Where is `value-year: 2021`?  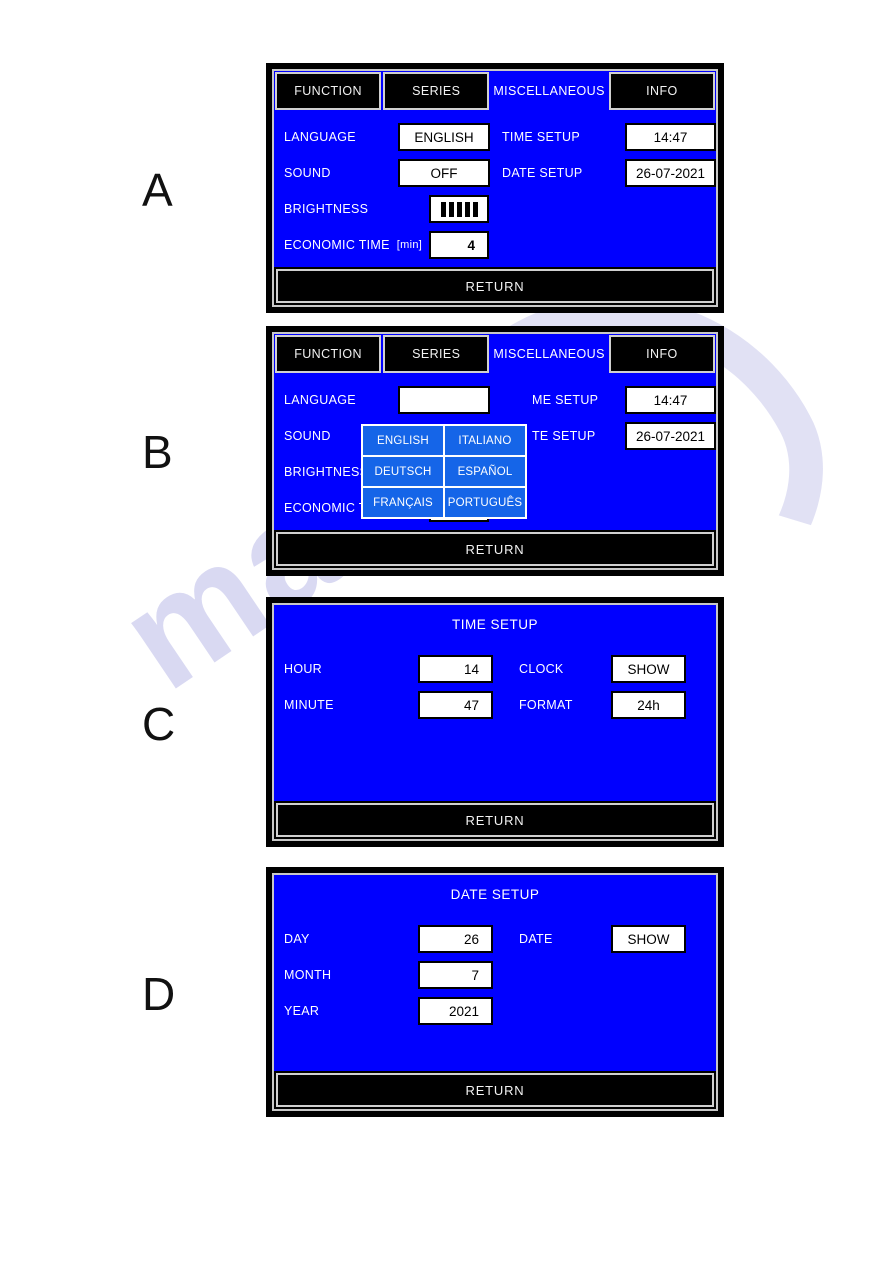
value-year: 2021 is located at coordinates (455, 1011).